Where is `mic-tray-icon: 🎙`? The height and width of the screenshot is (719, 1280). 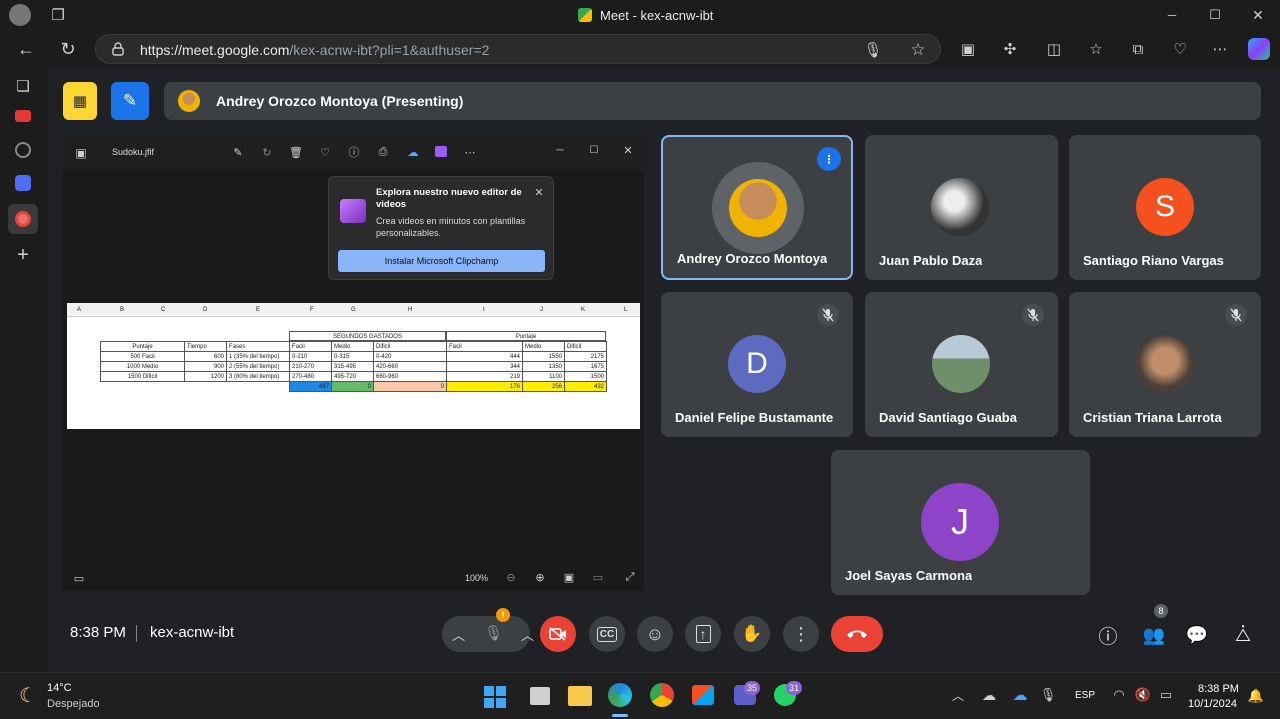 mic-tray-icon: 🎙 is located at coordinates (1048, 695).